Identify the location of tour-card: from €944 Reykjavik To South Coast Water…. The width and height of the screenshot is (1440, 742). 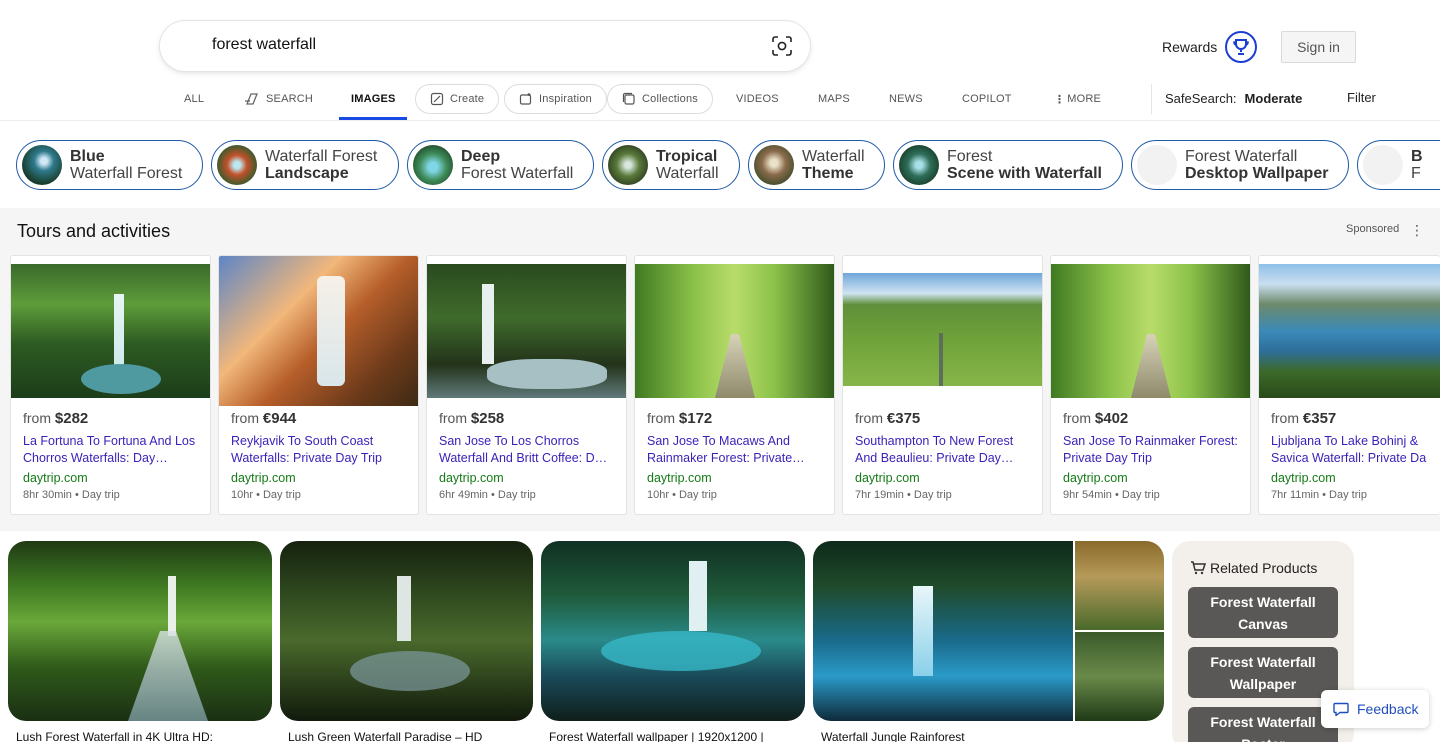
(318, 385).